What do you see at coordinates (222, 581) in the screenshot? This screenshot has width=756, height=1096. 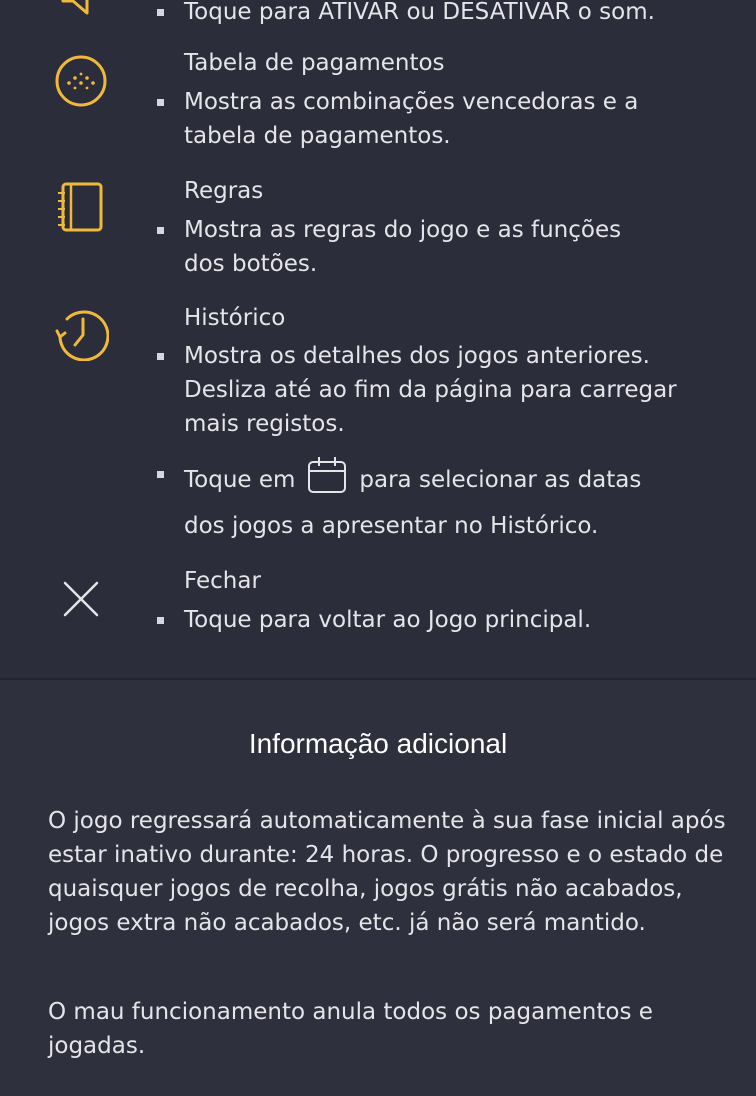 I see `item-title: Fechar` at bounding box center [222, 581].